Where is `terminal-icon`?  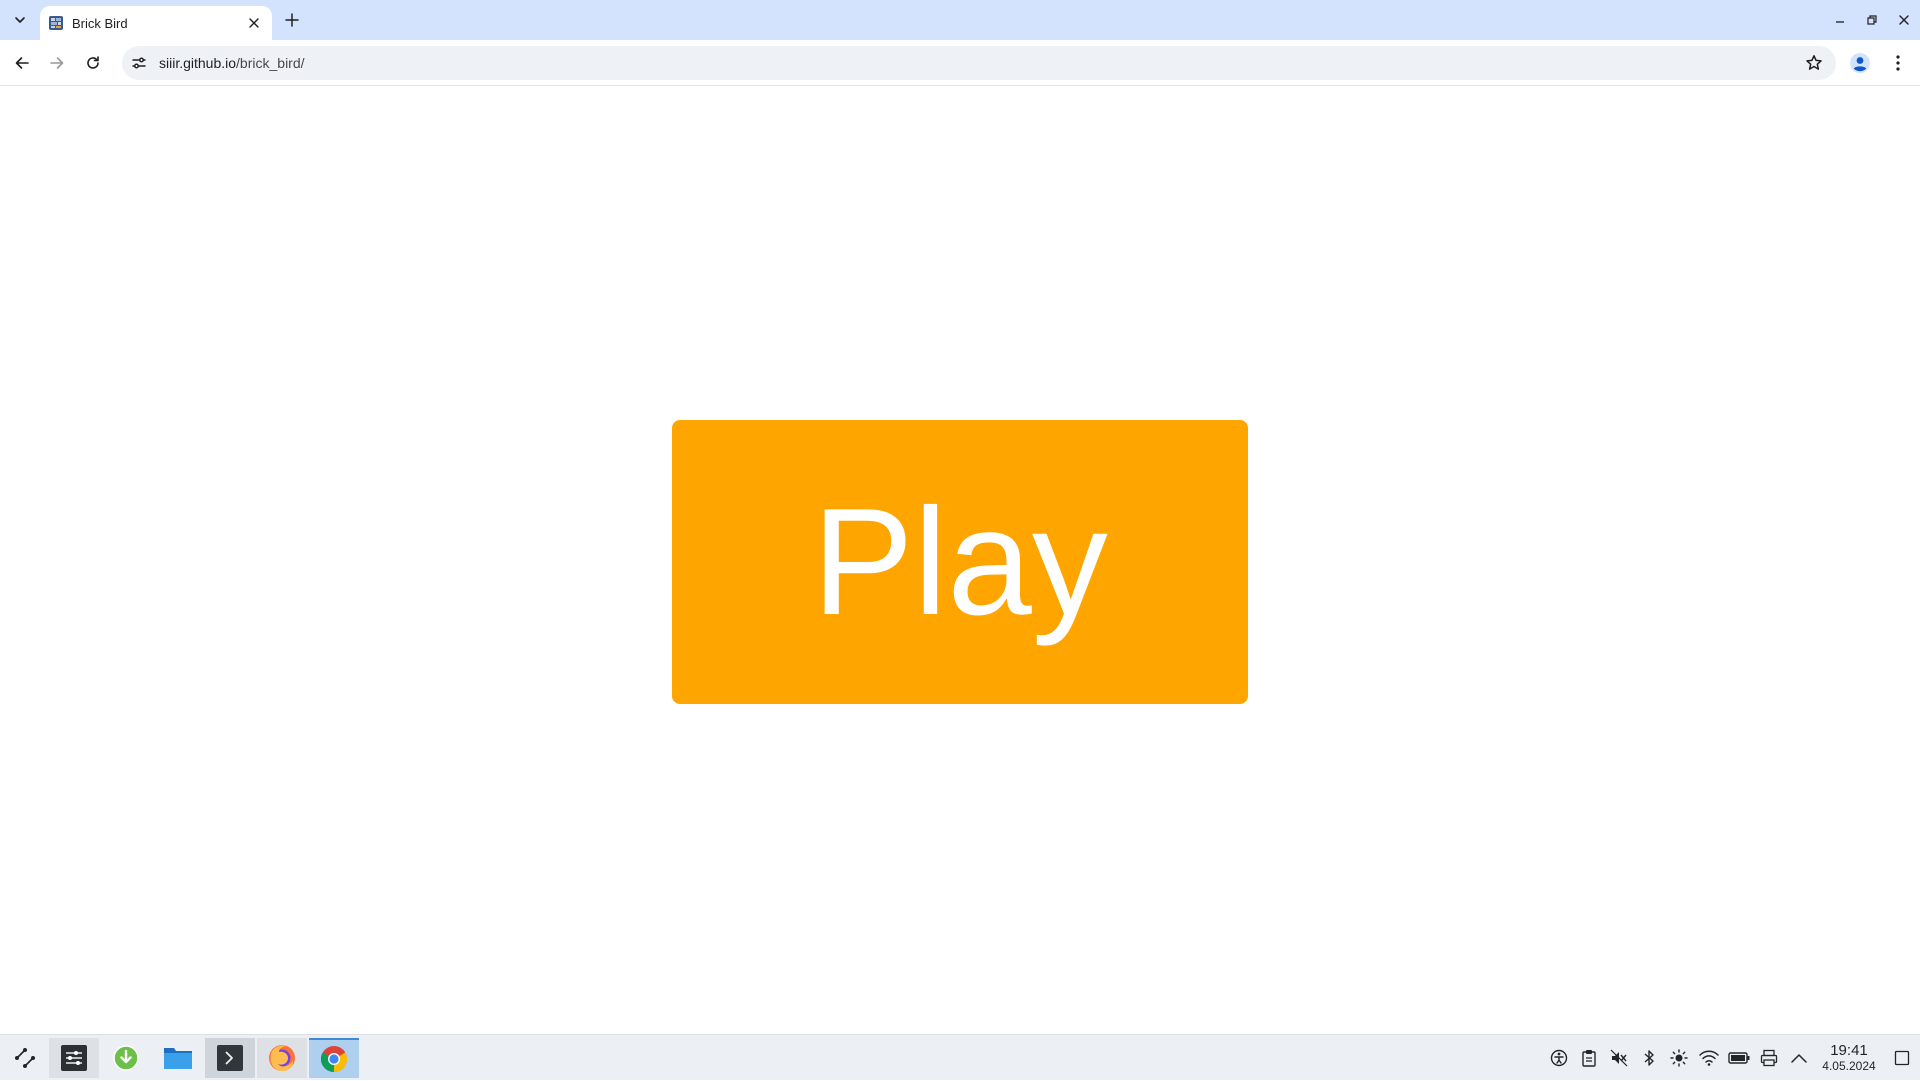
terminal-icon is located at coordinates (230, 1058).